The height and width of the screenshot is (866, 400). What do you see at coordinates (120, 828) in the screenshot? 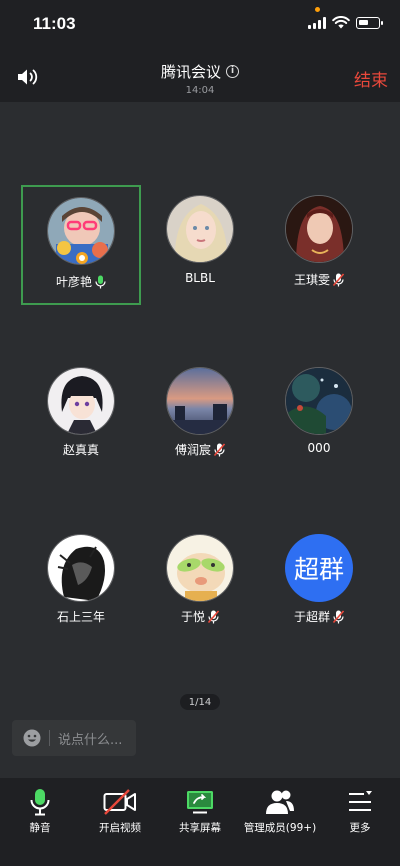
I see `start-video-label: 开启视频` at bounding box center [120, 828].